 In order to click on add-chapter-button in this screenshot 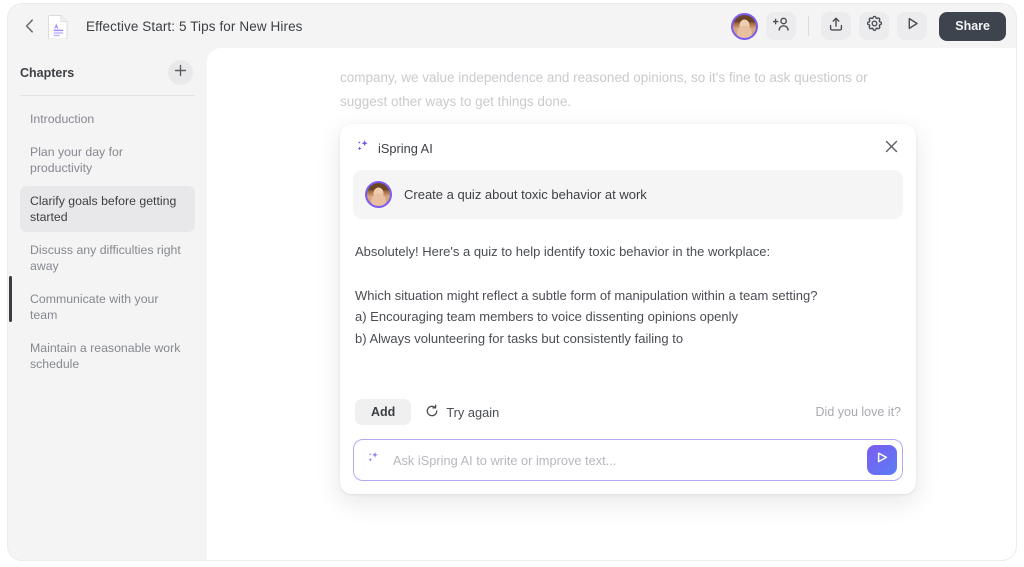, I will do `click(180, 72)`.